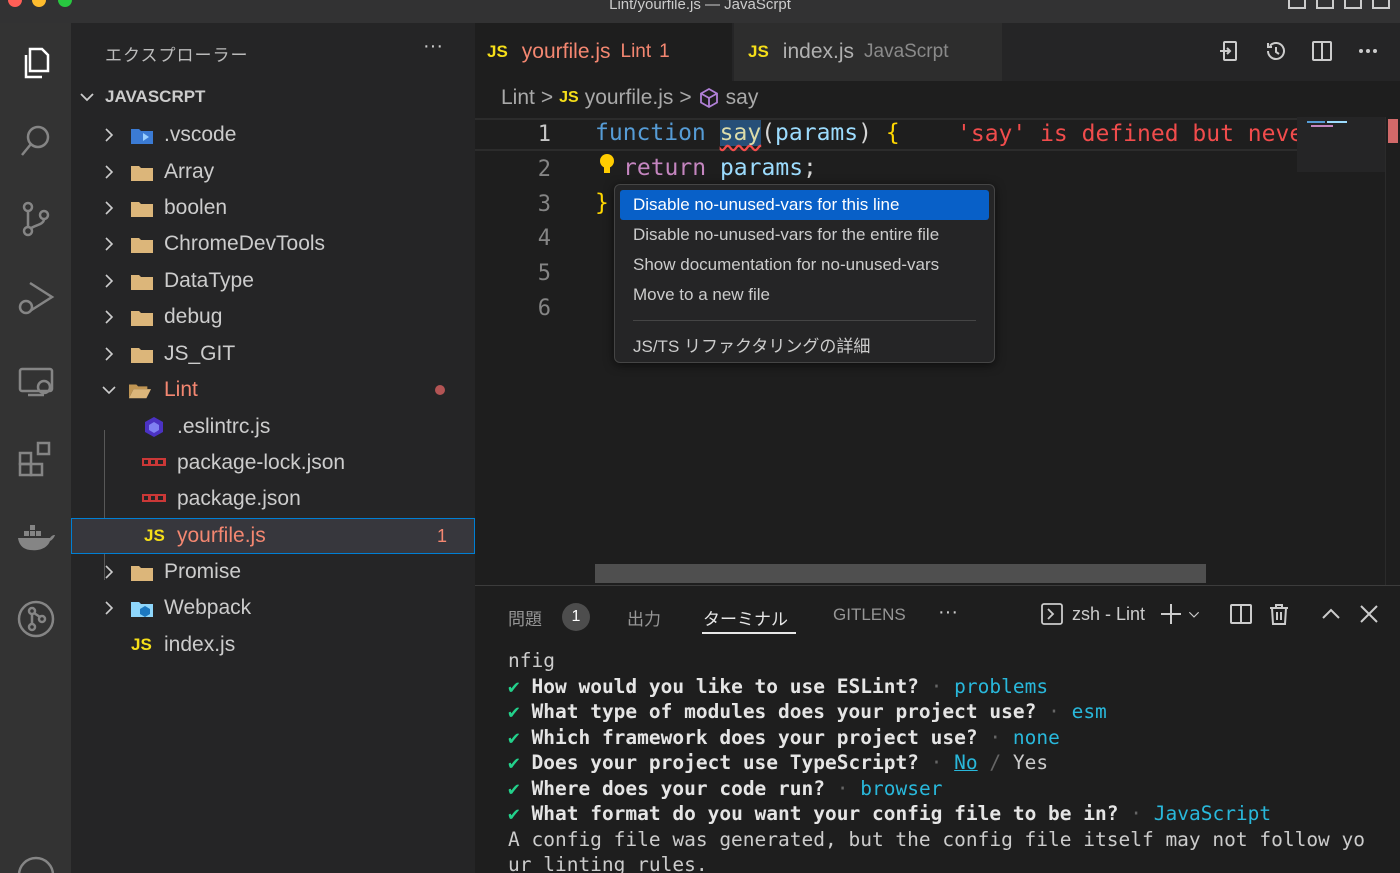 This screenshot has width=1400, height=873. Describe the element at coordinates (900, 573) in the screenshot. I see `horizontal-scrollbar` at that location.